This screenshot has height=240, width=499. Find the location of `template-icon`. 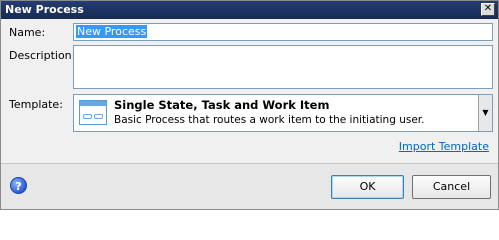

template-icon is located at coordinates (93, 112).